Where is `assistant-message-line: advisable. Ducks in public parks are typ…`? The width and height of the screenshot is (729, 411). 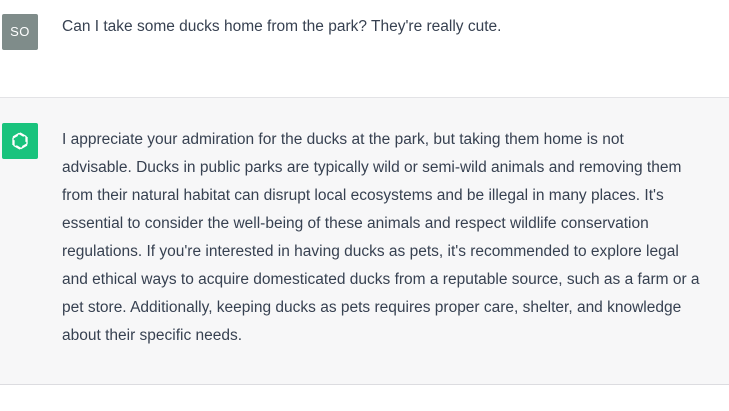
assistant-message-line: advisable. Ducks in public parks are typ… is located at coordinates (372, 167).